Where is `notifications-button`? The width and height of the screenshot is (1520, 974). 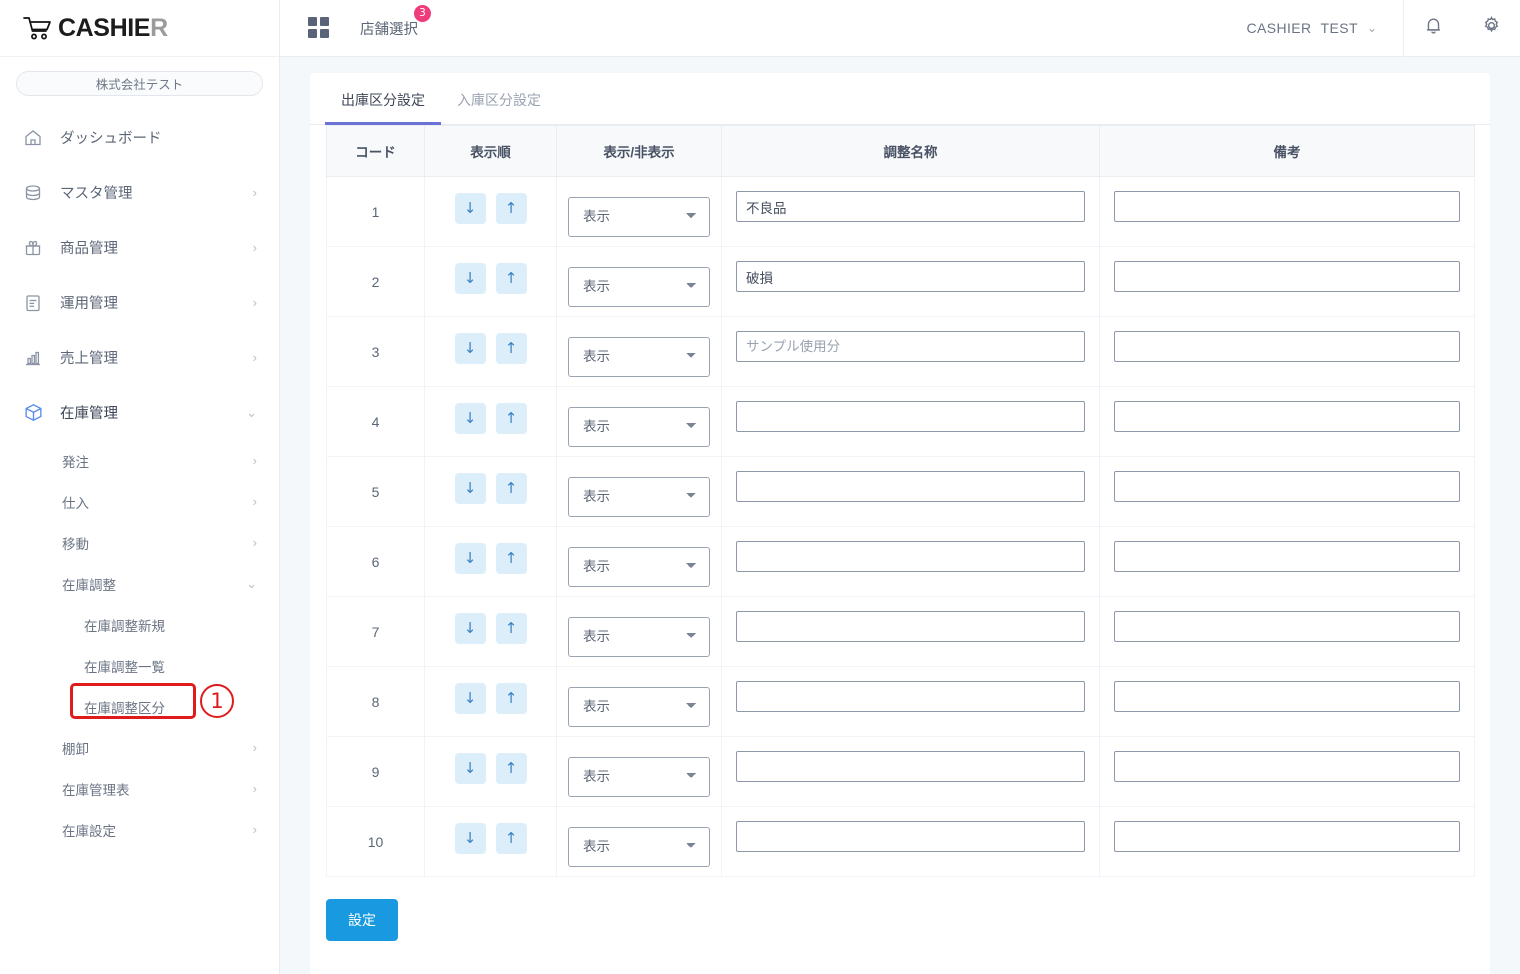
notifications-button is located at coordinates (1433, 28).